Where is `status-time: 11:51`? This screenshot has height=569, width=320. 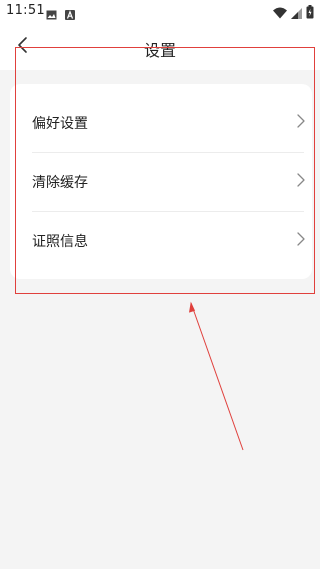
status-time: 11:51 is located at coordinates (25, 10).